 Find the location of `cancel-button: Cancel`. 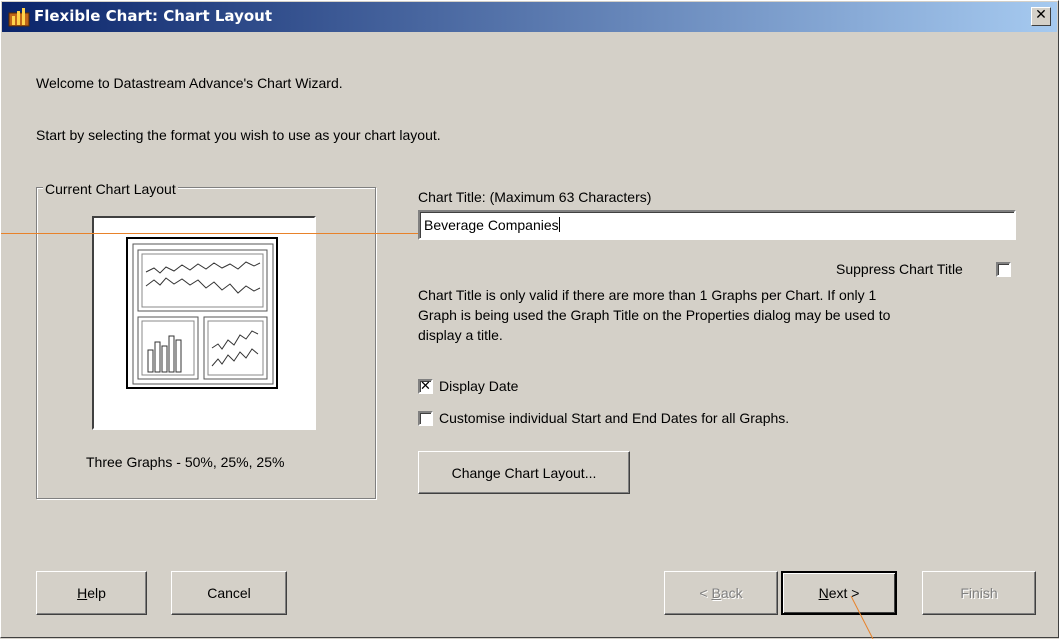

cancel-button: Cancel is located at coordinates (229, 593).